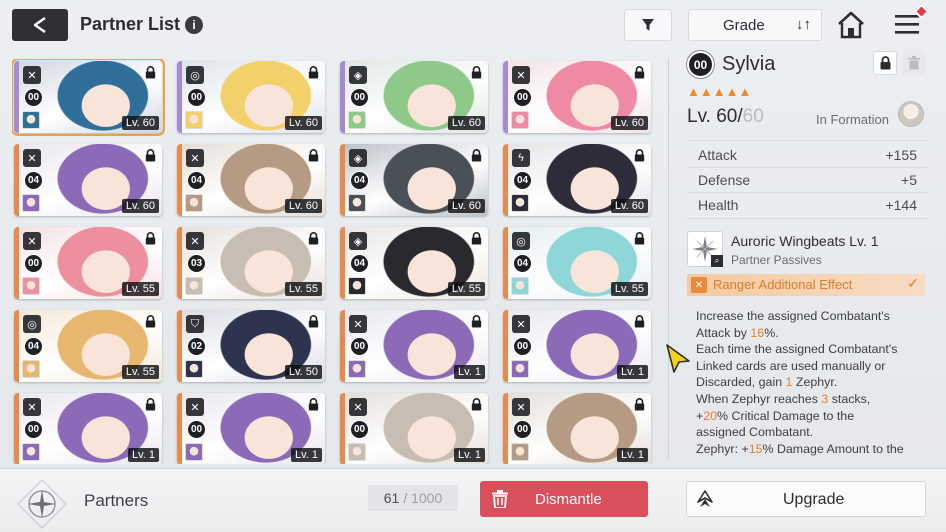  What do you see at coordinates (196, 346) in the screenshot?
I see `grade-badge: 02` at bounding box center [196, 346].